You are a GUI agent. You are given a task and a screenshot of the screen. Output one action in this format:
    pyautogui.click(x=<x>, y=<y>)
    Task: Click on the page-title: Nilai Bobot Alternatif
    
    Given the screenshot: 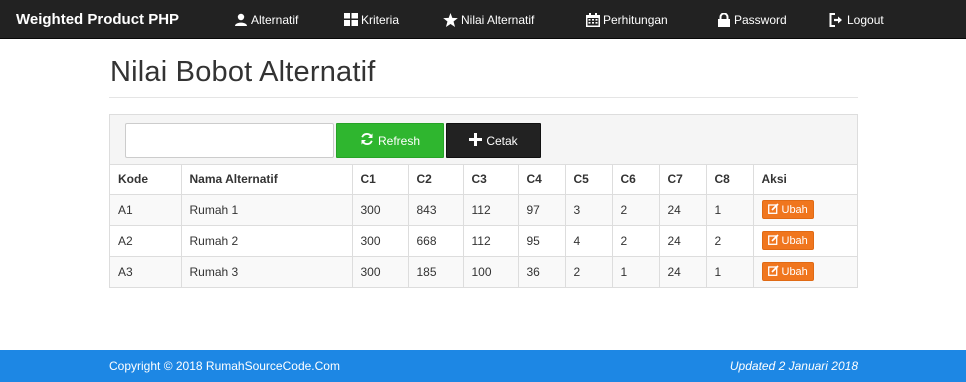 What is the action you would take?
    pyautogui.click(x=243, y=72)
    